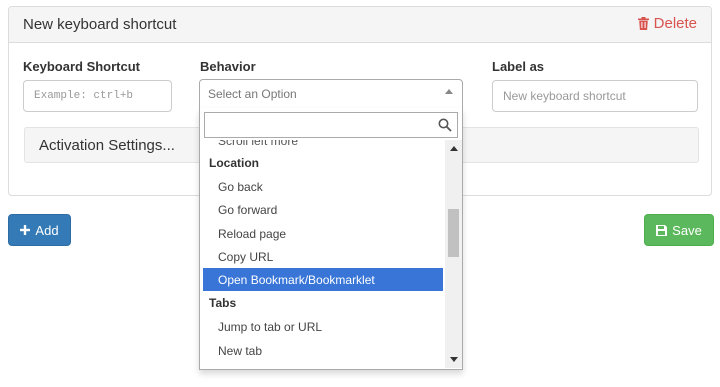  Describe the element at coordinates (296, 280) in the screenshot. I see `option-label: Open Bookmark/Bookmarklet` at that location.